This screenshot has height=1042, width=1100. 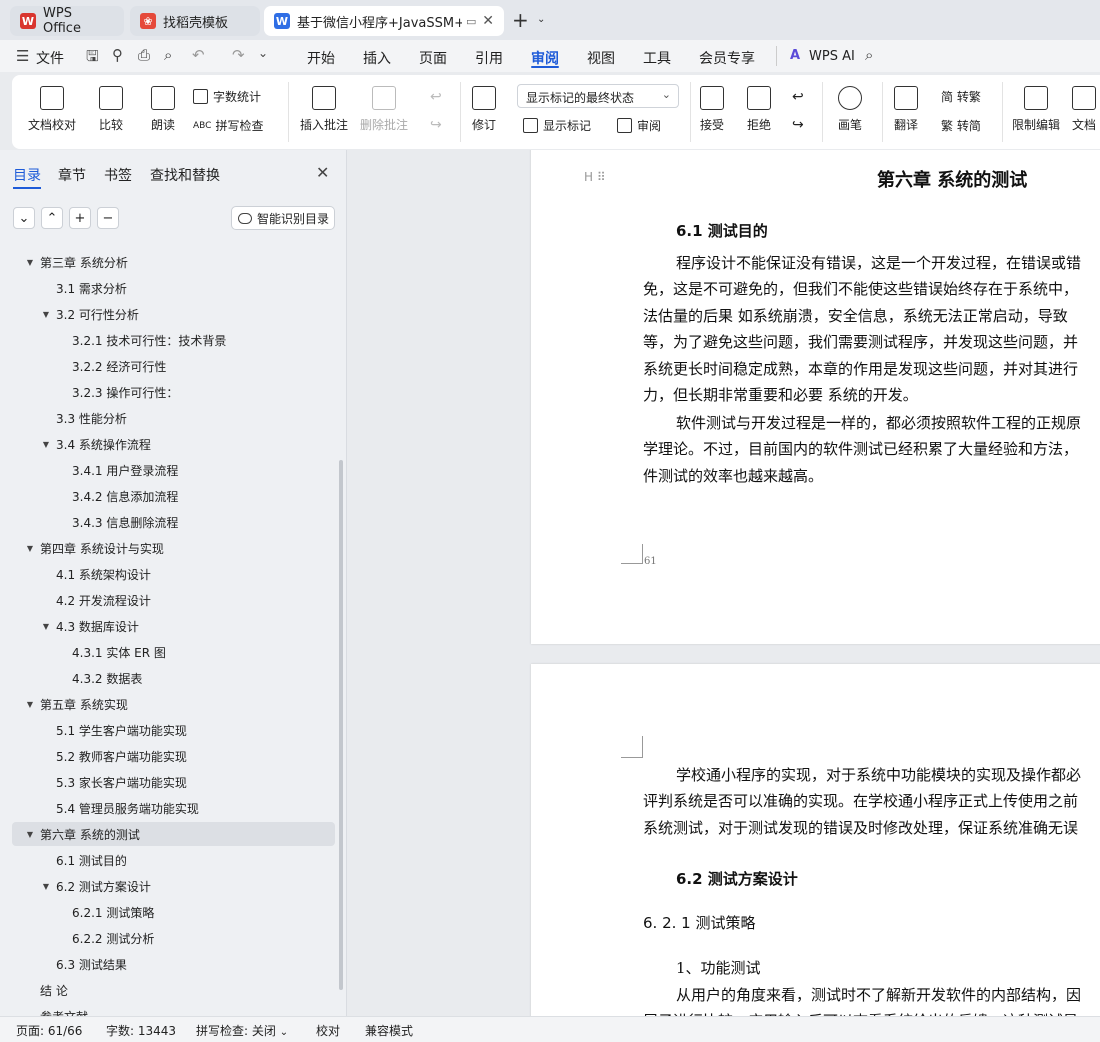 I want to click on show-markup-button: 显示标记, so click(x=557, y=125).